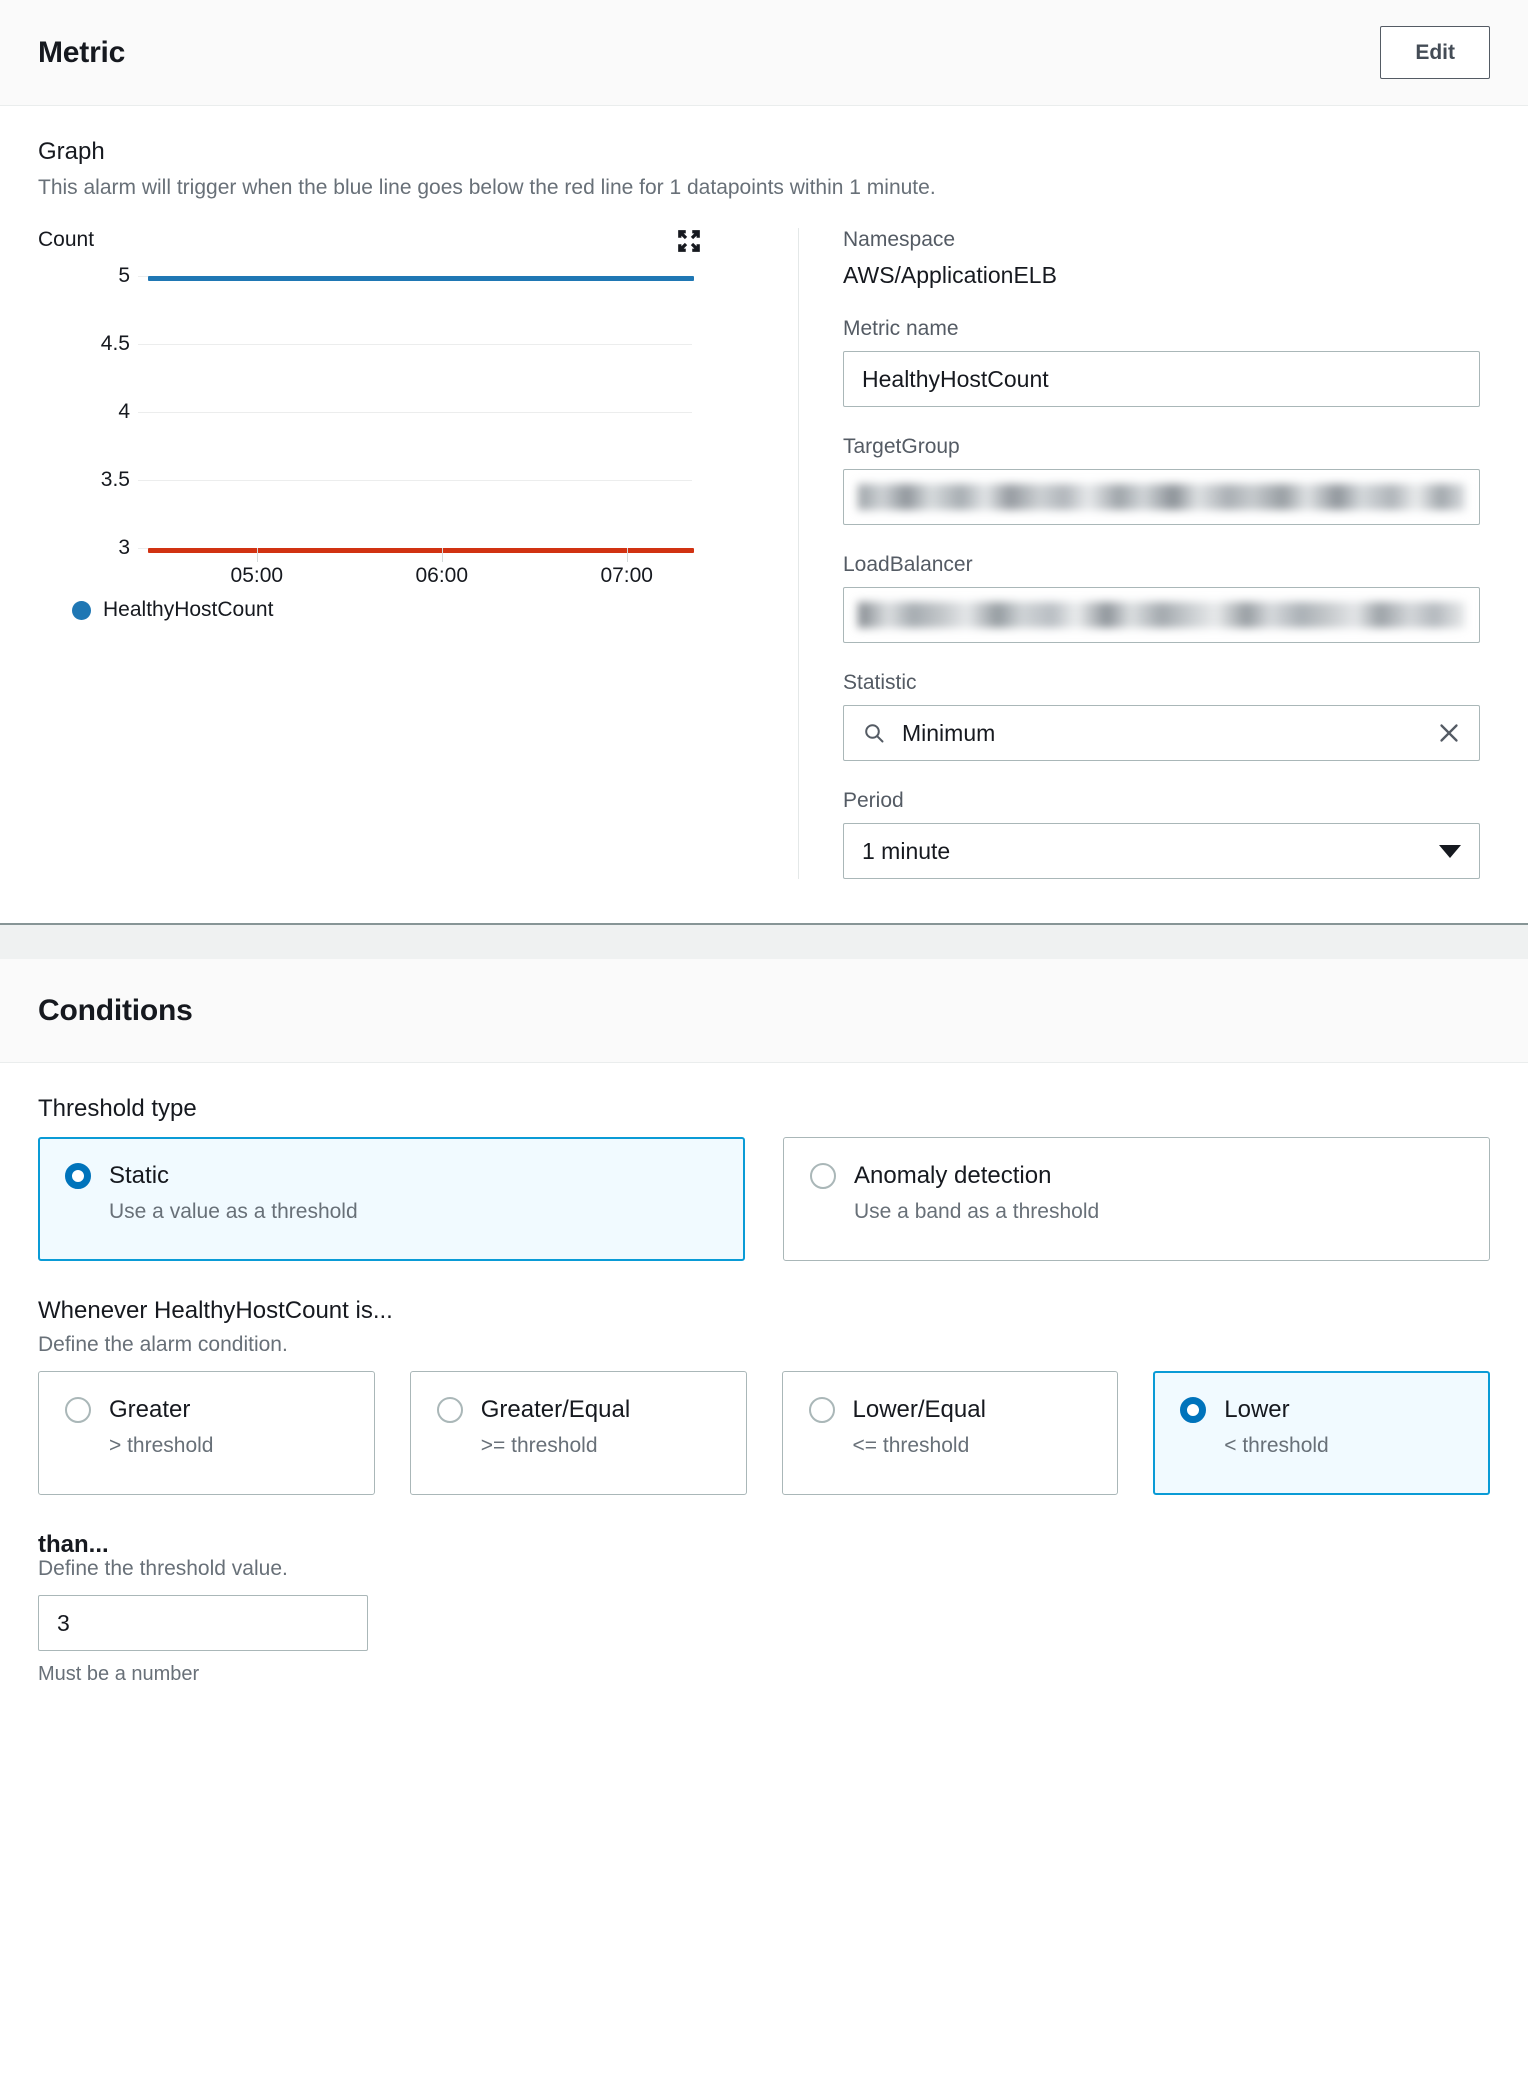 The width and height of the screenshot is (1528, 2094). I want to click on chevron-down-icon, so click(1450, 851).